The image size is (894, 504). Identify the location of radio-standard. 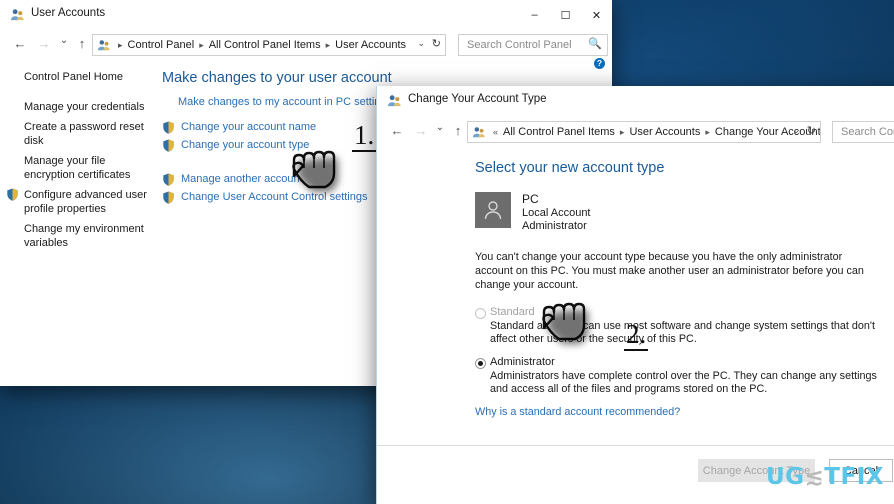
(480, 313).